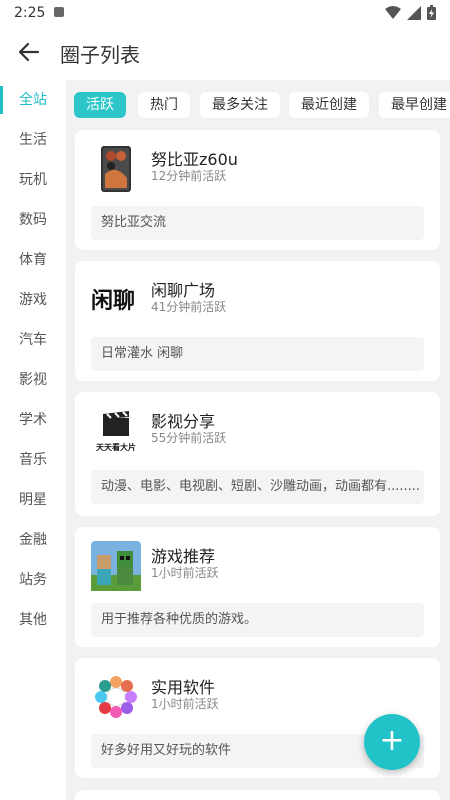 Image resolution: width=450 pixels, height=800 pixels. What do you see at coordinates (329, 105) in the screenshot?
I see `tab-newest: 最近创建` at bounding box center [329, 105].